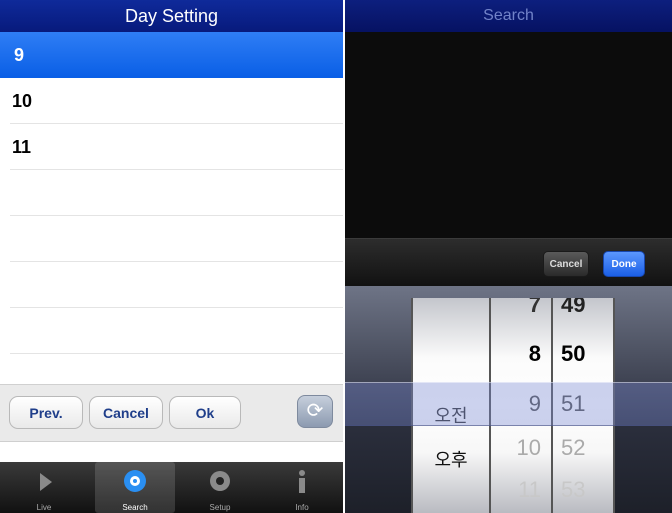 The height and width of the screenshot is (513, 672). What do you see at coordinates (583, 448) in the screenshot?
I see `minute-option: 52` at bounding box center [583, 448].